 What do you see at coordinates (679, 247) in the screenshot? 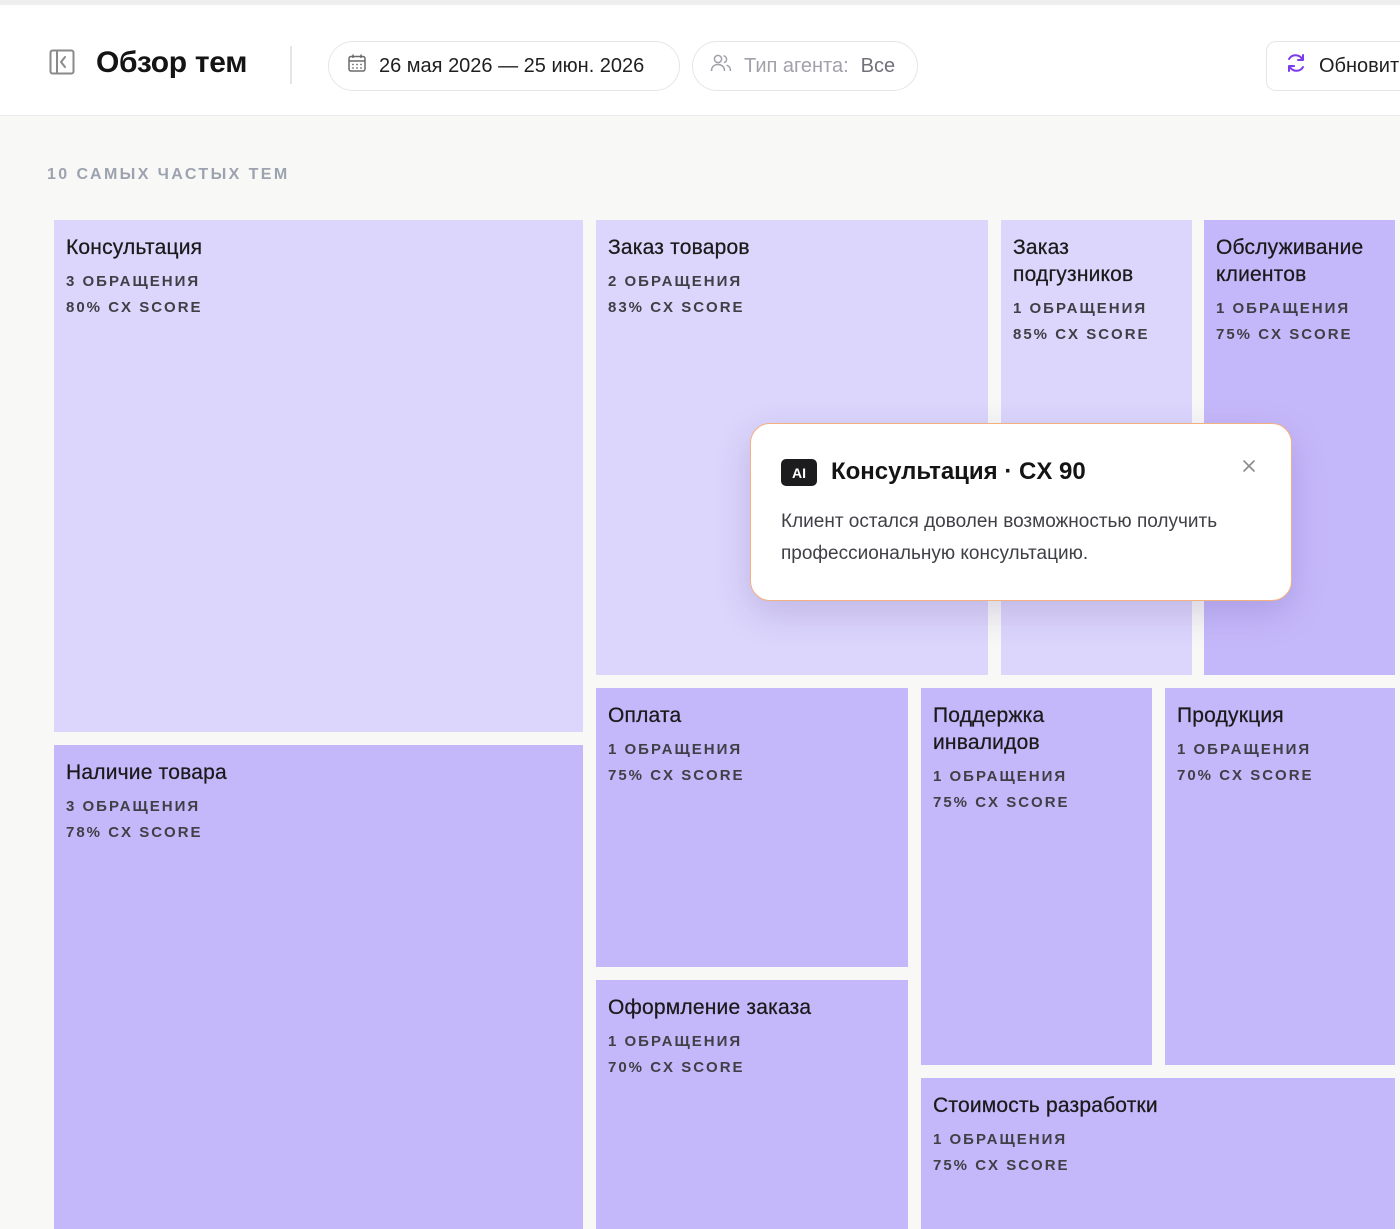
I see `topic-name: Заказ товаров` at bounding box center [679, 247].